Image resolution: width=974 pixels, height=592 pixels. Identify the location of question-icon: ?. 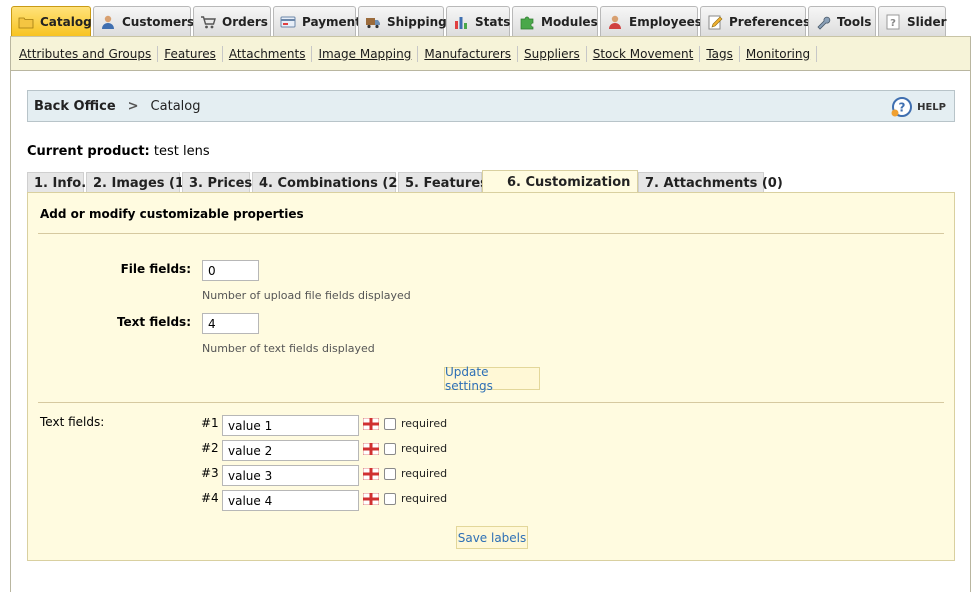
(893, 22).